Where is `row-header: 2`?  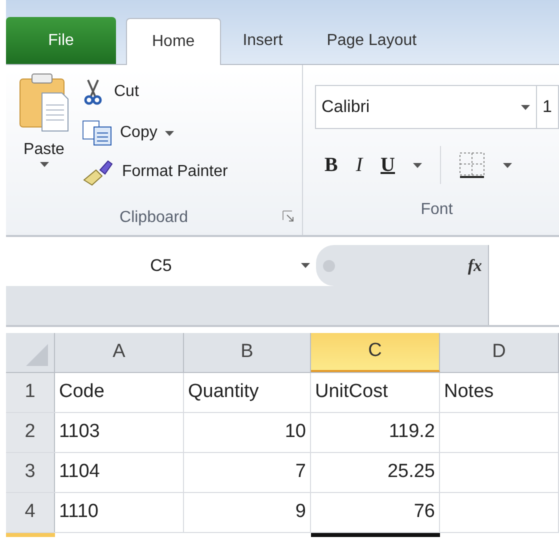 row-header: 2 is located at coordinates (30, 432).